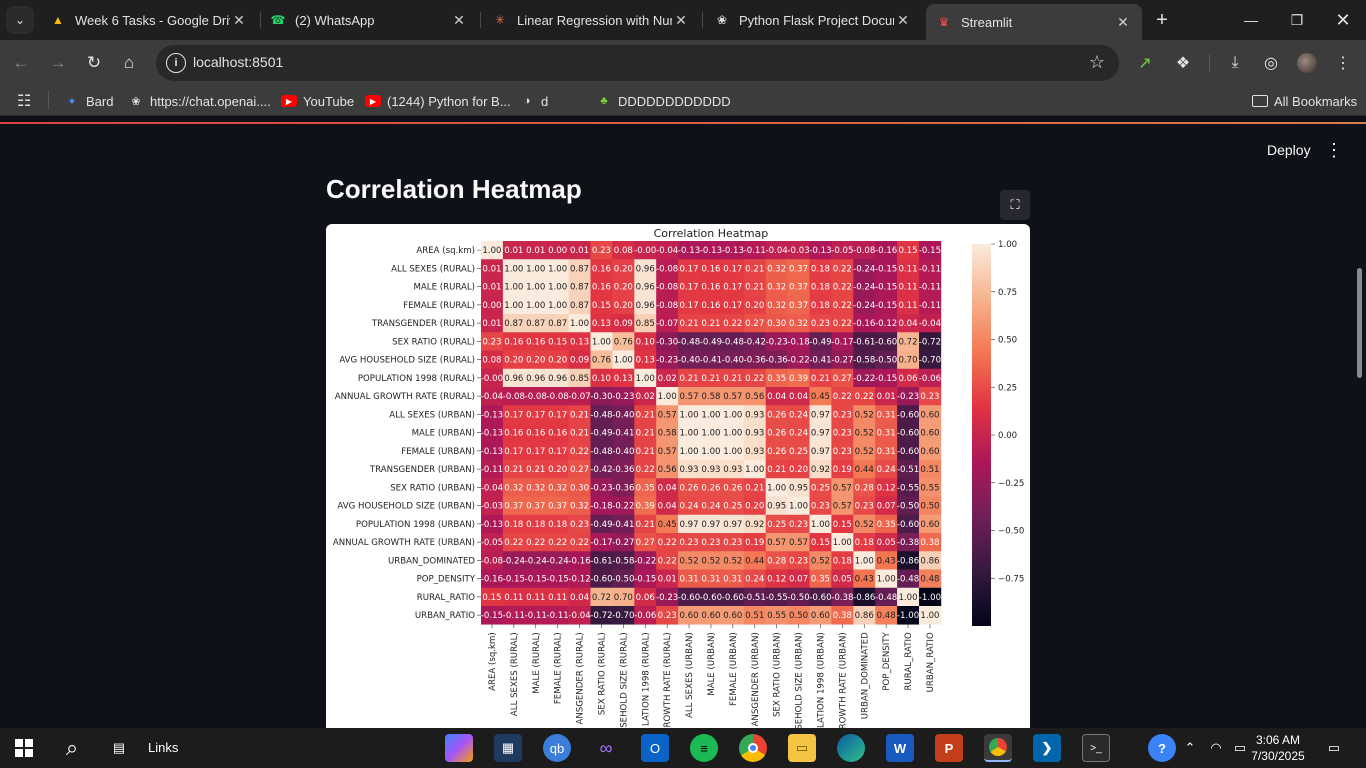 The height and width of the screenshot is (768, 1366). What do you see at coordinates (535, 452) in the screenshot?
I see `cell-value-label: 0.17` at bounding box center [535, 452].